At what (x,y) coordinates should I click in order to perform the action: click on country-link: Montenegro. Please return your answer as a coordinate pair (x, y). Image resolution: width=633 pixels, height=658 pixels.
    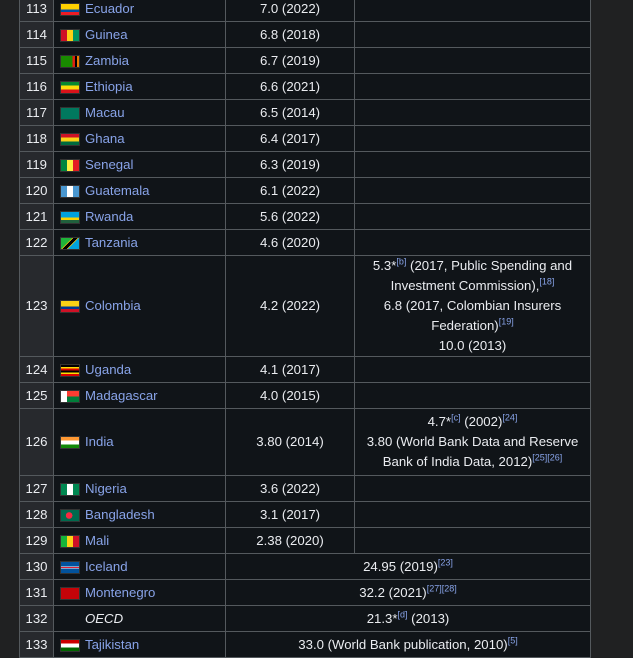
    Looking at the image, I should click on (120, 592).